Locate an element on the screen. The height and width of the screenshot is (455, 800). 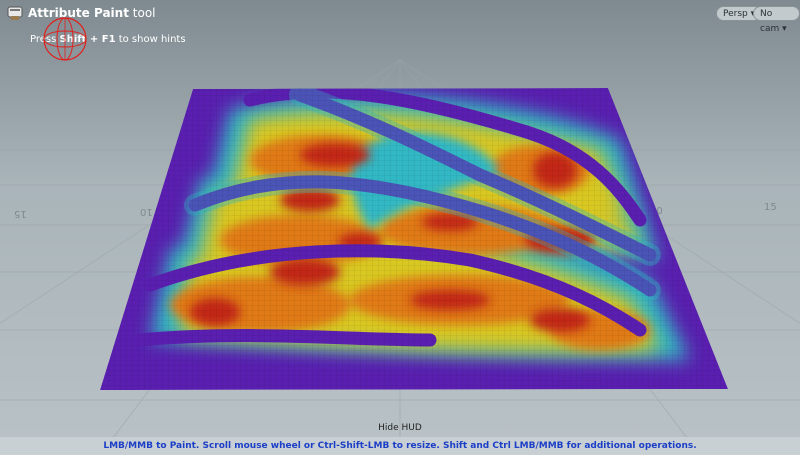
hide-hud-button: Hide HUD is located at coordinates (400, 428).